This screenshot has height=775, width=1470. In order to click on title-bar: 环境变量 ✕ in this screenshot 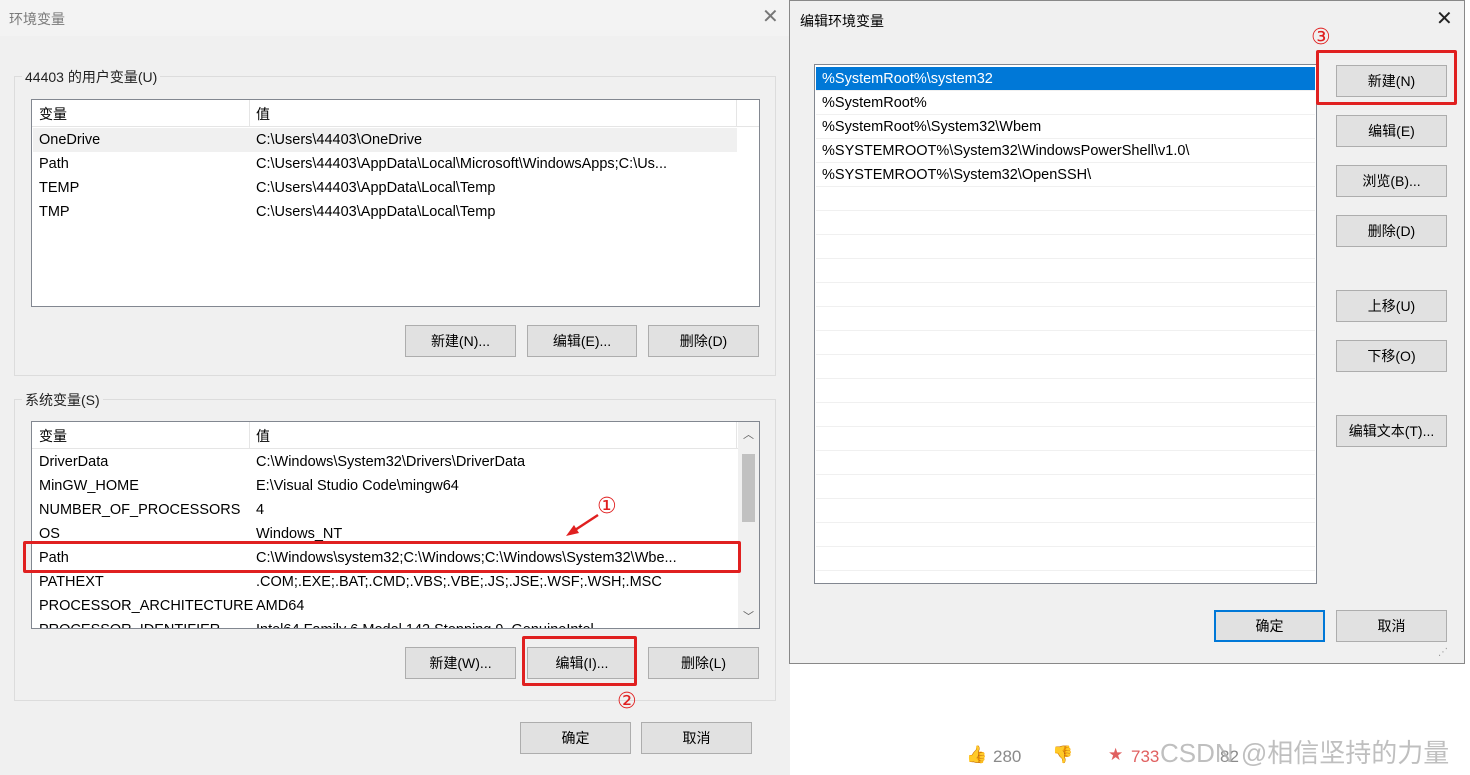, I will do `click(395, 18)`.